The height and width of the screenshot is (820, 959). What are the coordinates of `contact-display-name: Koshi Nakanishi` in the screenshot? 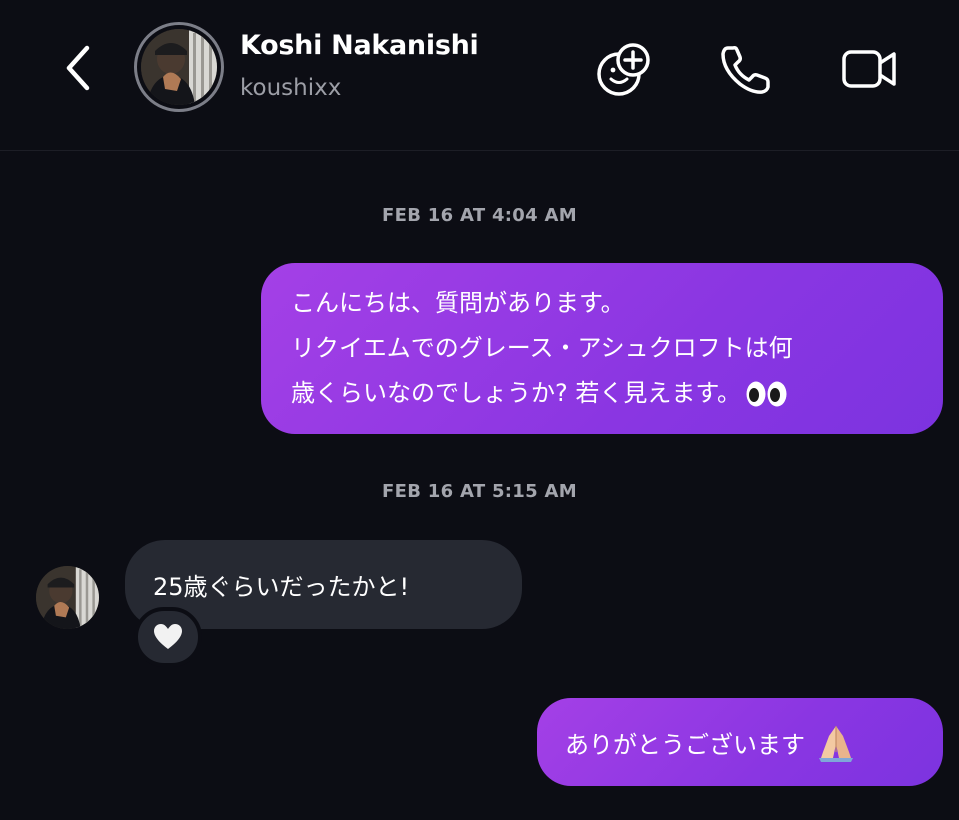 It's located at (359, 45).